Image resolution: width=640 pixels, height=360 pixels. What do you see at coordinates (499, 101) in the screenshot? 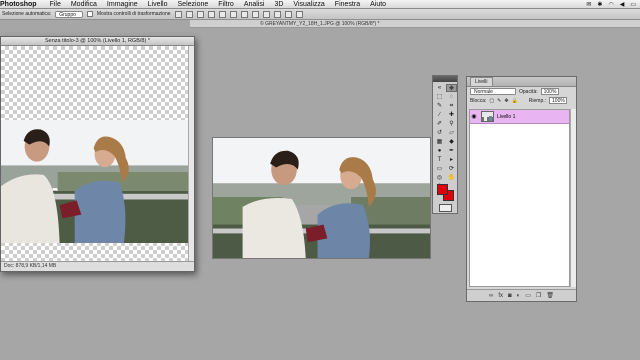
I see `lock-pixels-icon: ✎` at bounding box center [499, 101].